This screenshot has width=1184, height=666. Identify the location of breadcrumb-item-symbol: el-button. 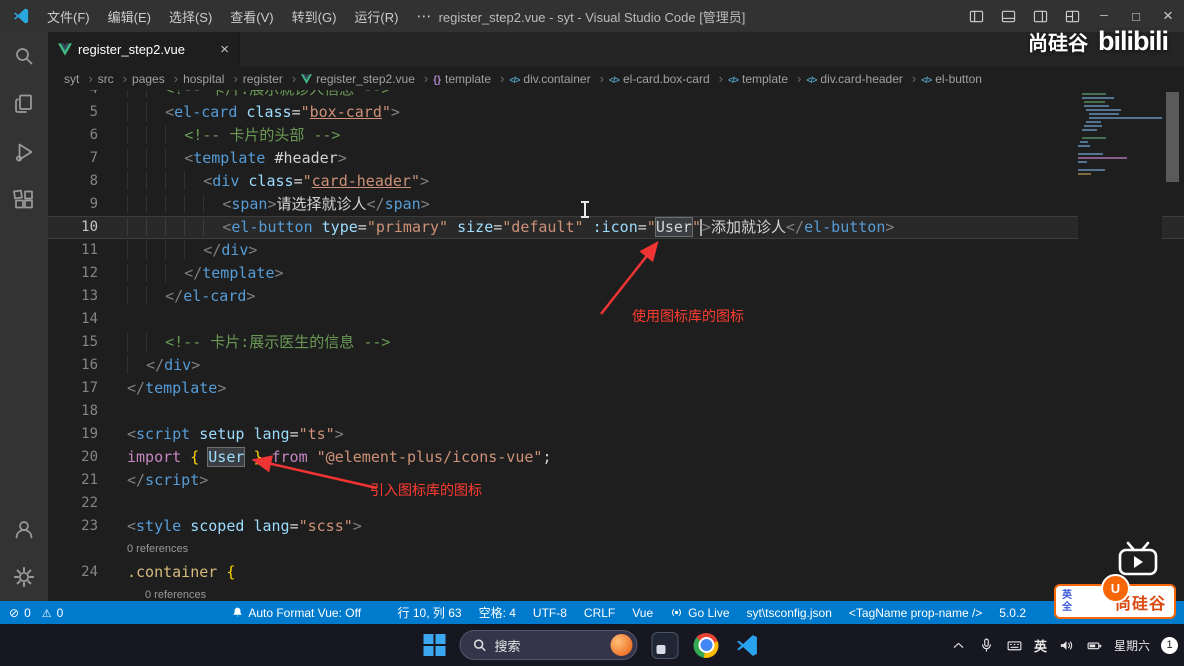
(951, 79).